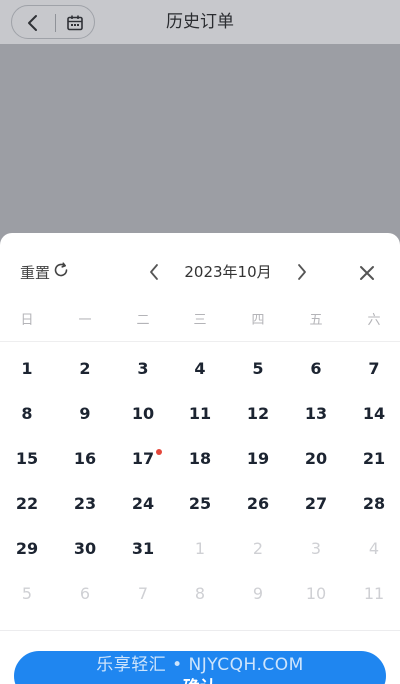 This screenshot has width=400, height=684. Describe the element at coordinates (200, 341) in the screenshot. I see `header-divider` at that location.